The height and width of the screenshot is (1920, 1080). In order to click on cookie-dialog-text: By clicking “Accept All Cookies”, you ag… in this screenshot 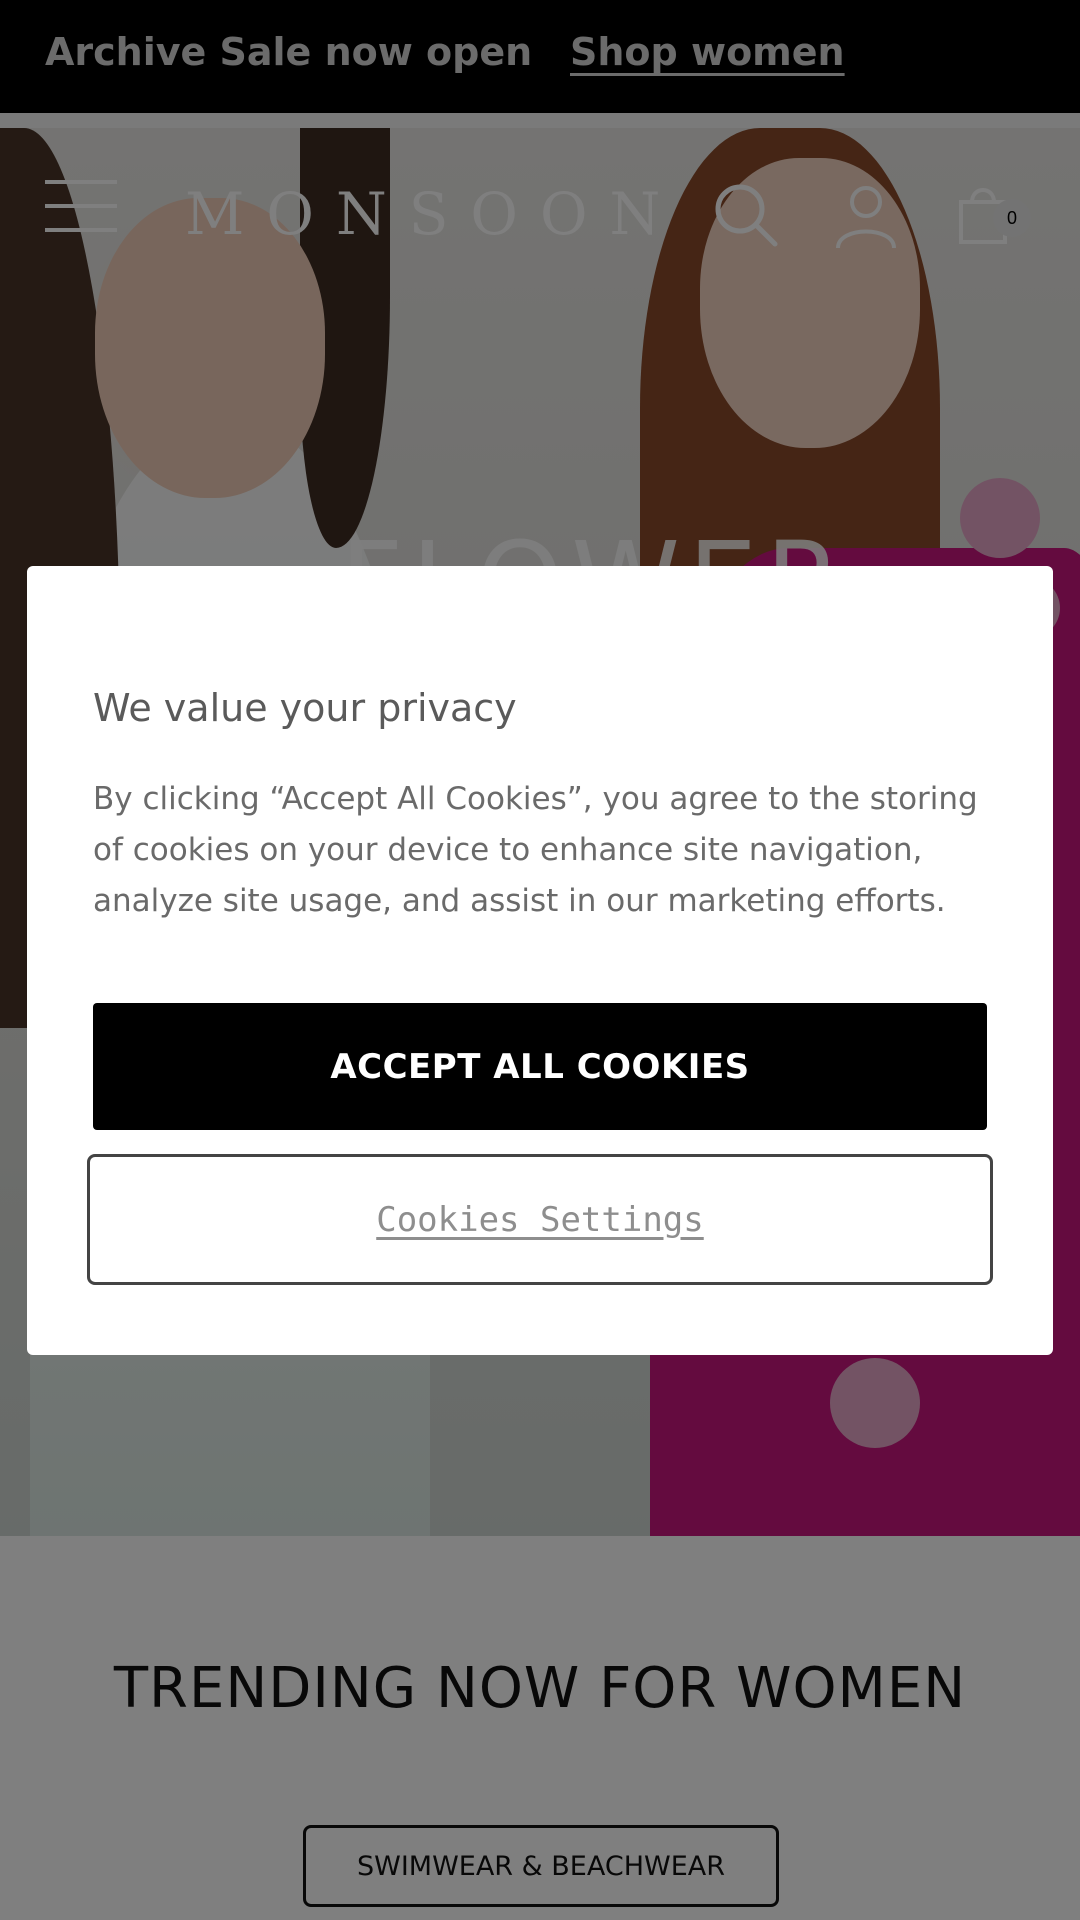, I will do `click(535, 850)`.